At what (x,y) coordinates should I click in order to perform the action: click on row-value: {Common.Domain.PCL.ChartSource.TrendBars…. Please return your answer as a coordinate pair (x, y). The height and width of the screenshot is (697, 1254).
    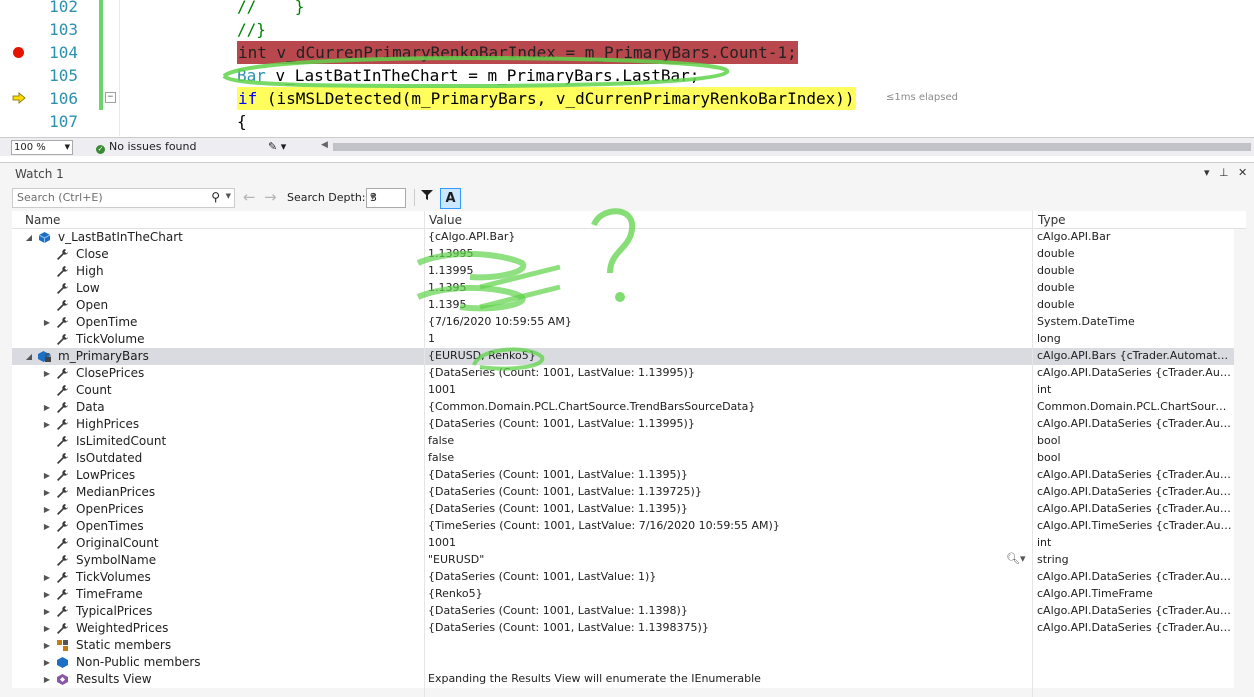
    Looking at the image, I should click on (591, 406).